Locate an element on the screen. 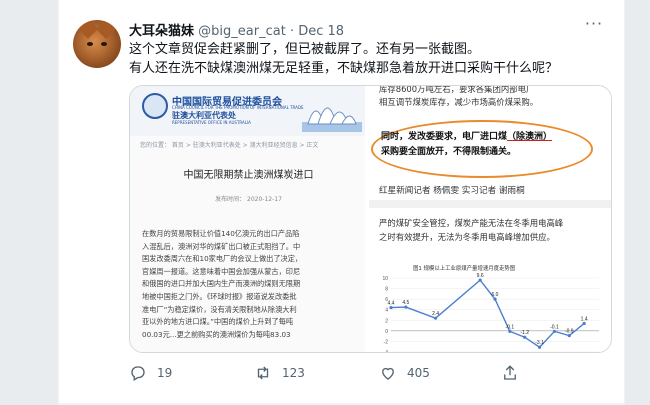 Image resolution: width=650 pixels, height=405 pixels. highlighted-text: 同时，发改委要求，电厂进口煤（除澳洲） 采购要全面放开，不得限制通关。 is located at coordinates (486, 145).